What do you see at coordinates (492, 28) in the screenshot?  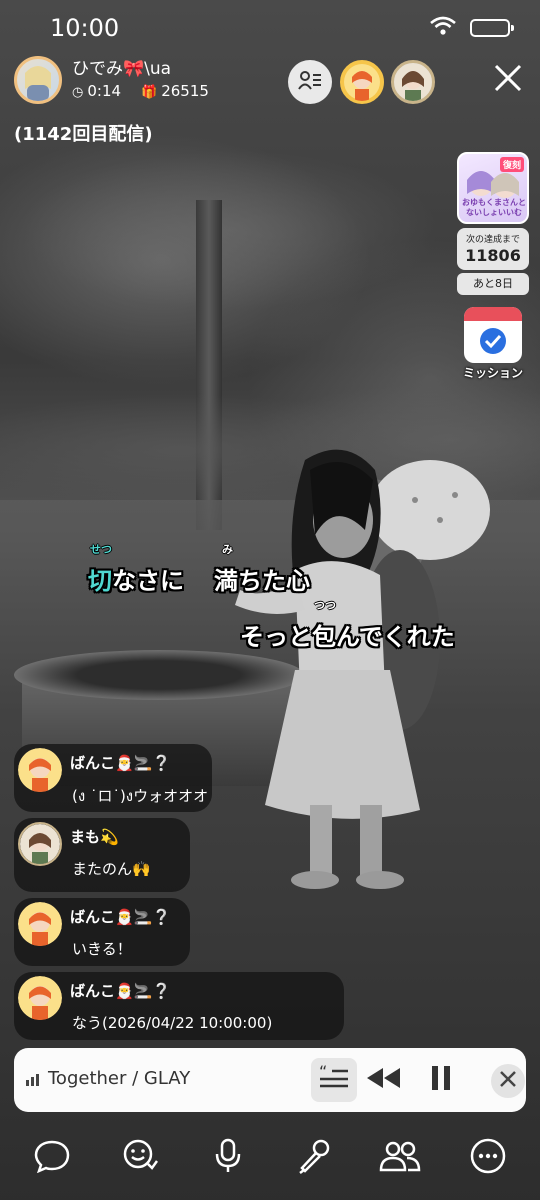 I see `battery-icon` at bounding box center [492, 28].